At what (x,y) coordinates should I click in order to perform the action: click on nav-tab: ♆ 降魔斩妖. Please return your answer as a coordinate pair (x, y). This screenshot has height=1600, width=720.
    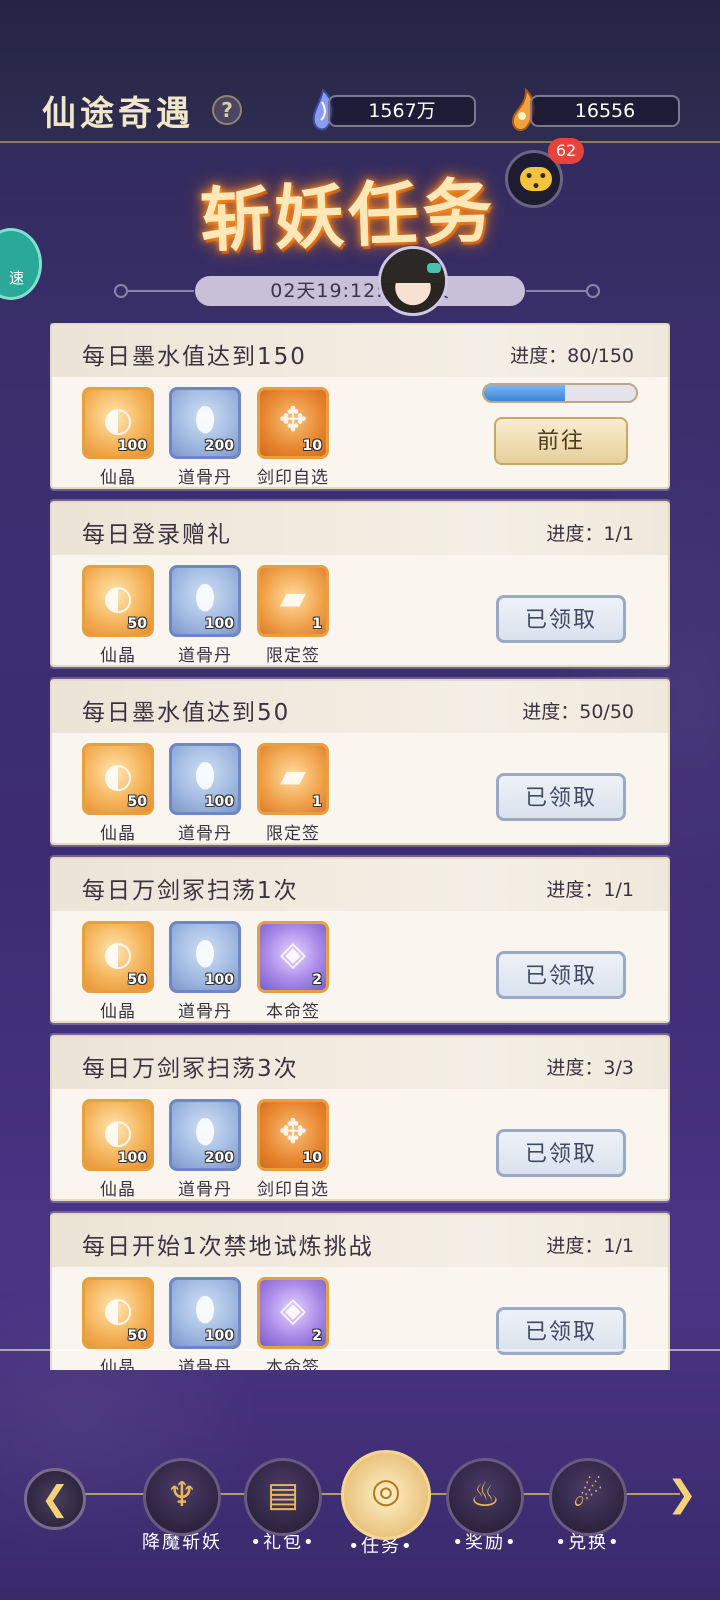
    Looking at the image, I should click on (182, 1506).